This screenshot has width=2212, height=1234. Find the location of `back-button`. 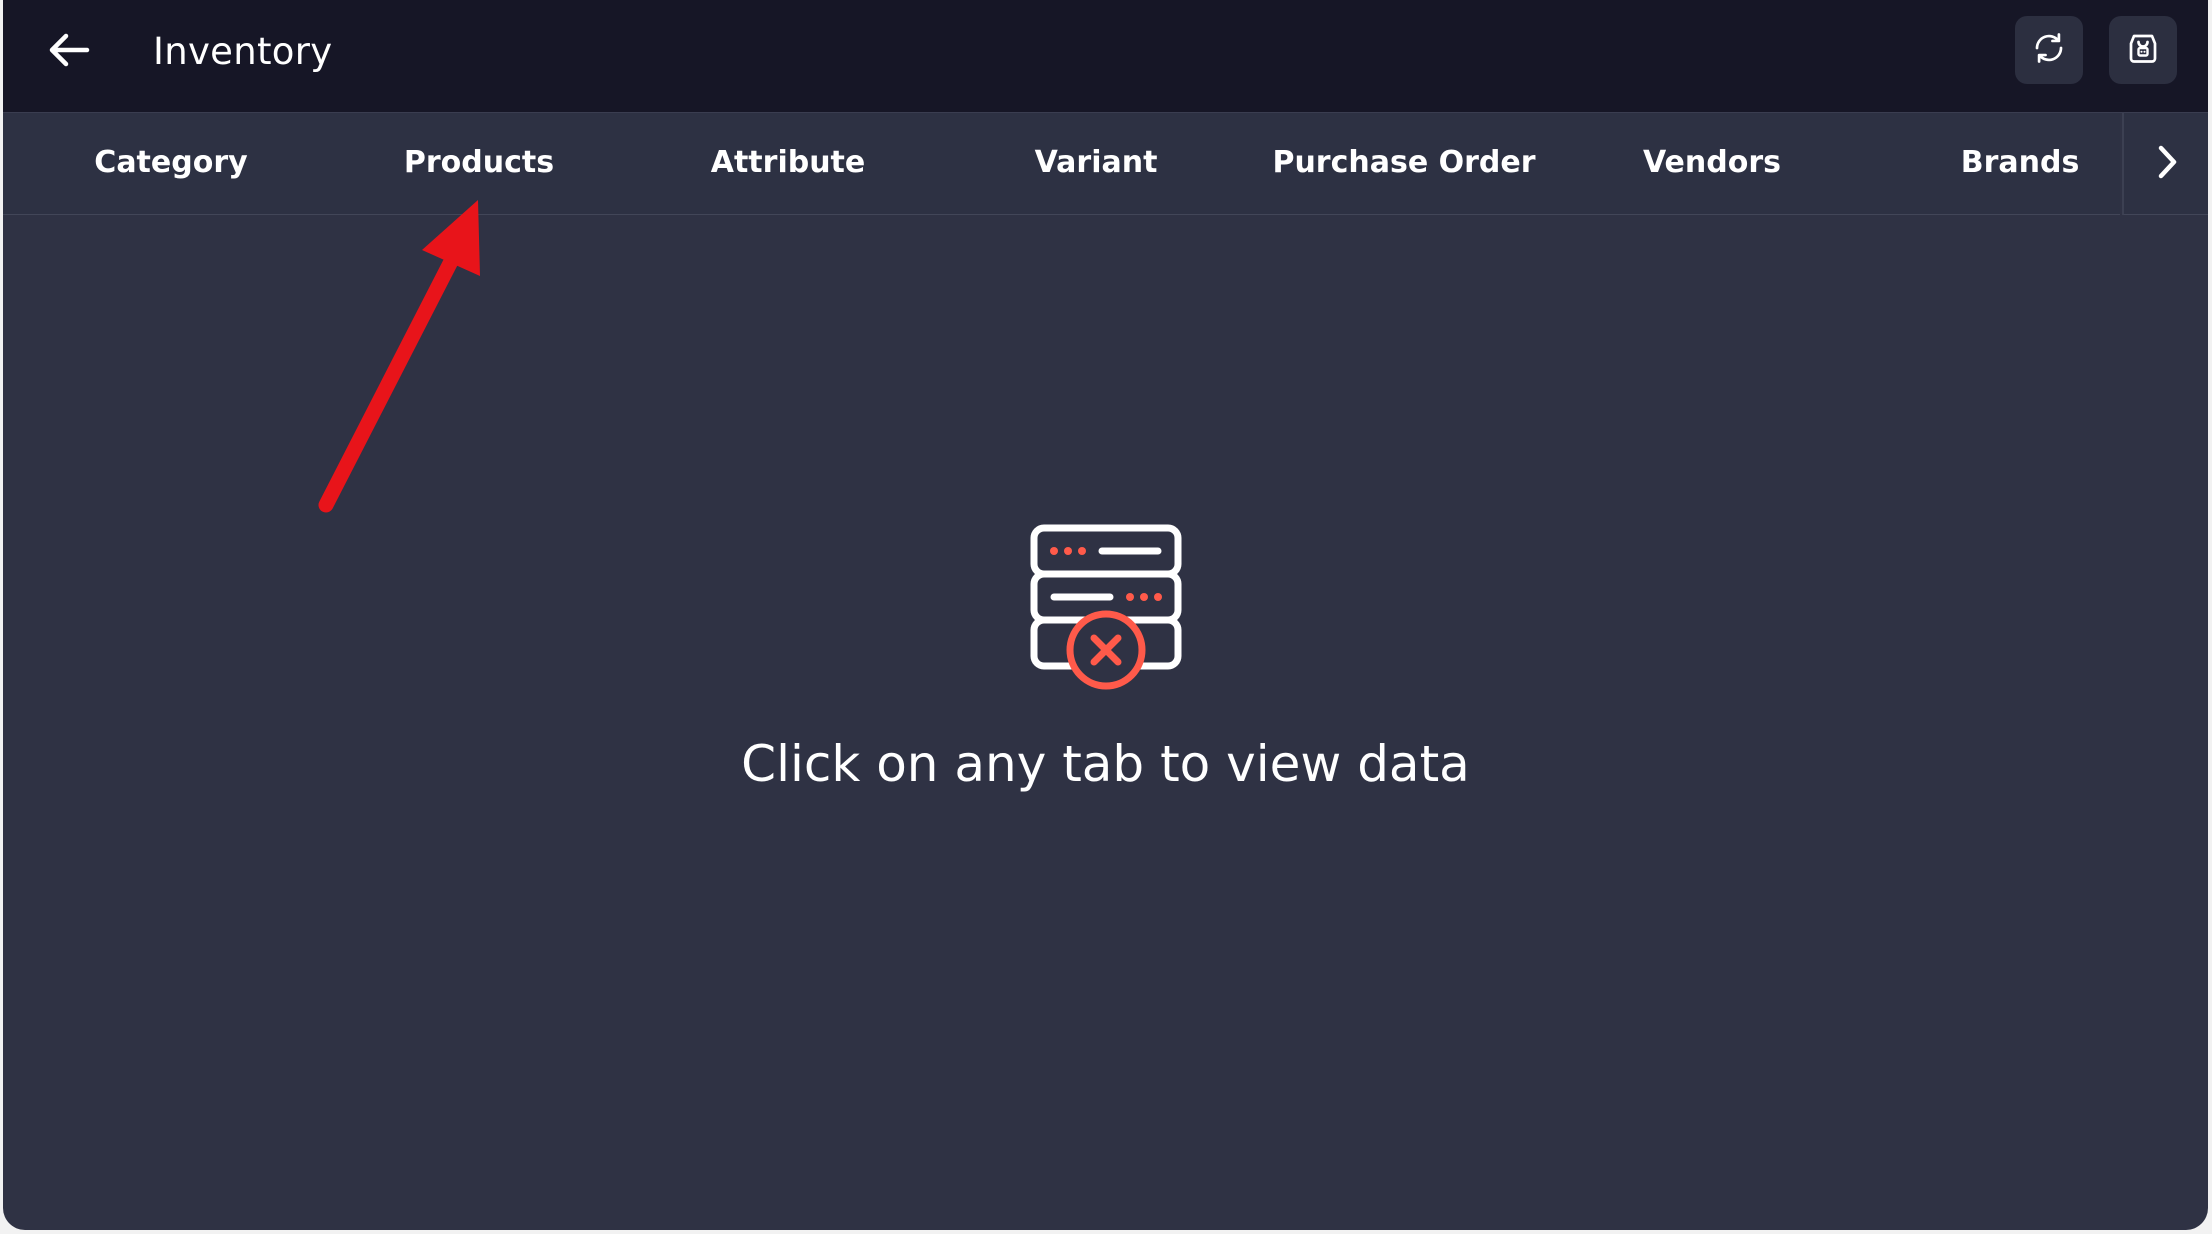

back-button is located at coordinates (69, 52).